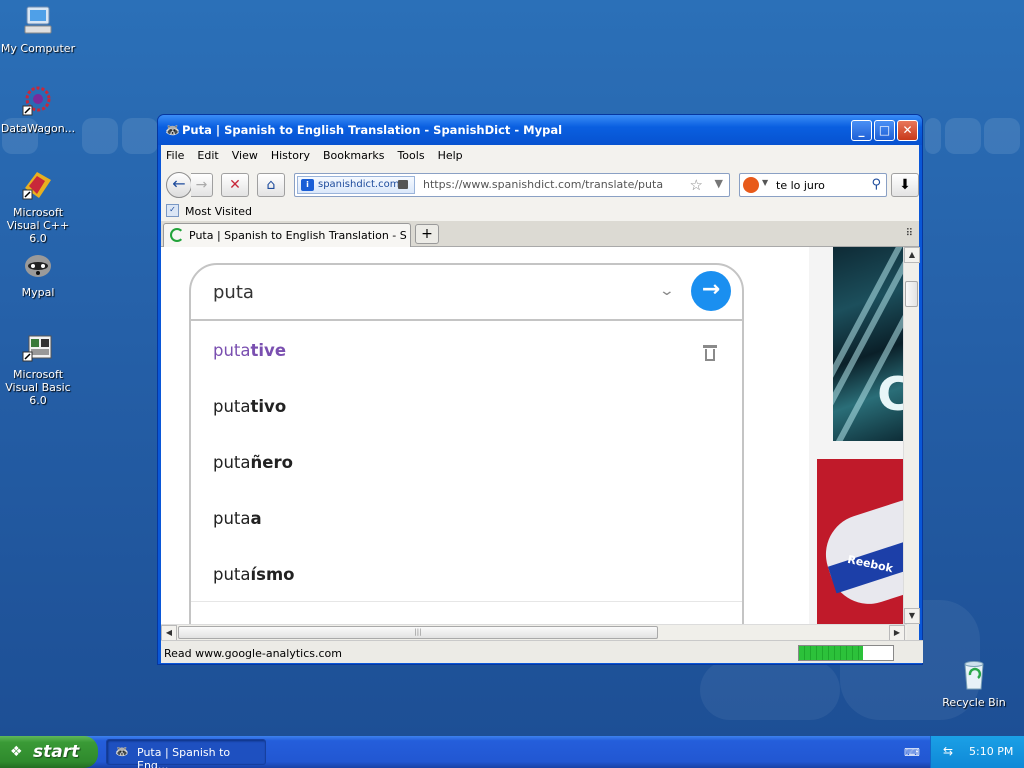  I want to click on network-icon: ⇆, so click(948, 751).